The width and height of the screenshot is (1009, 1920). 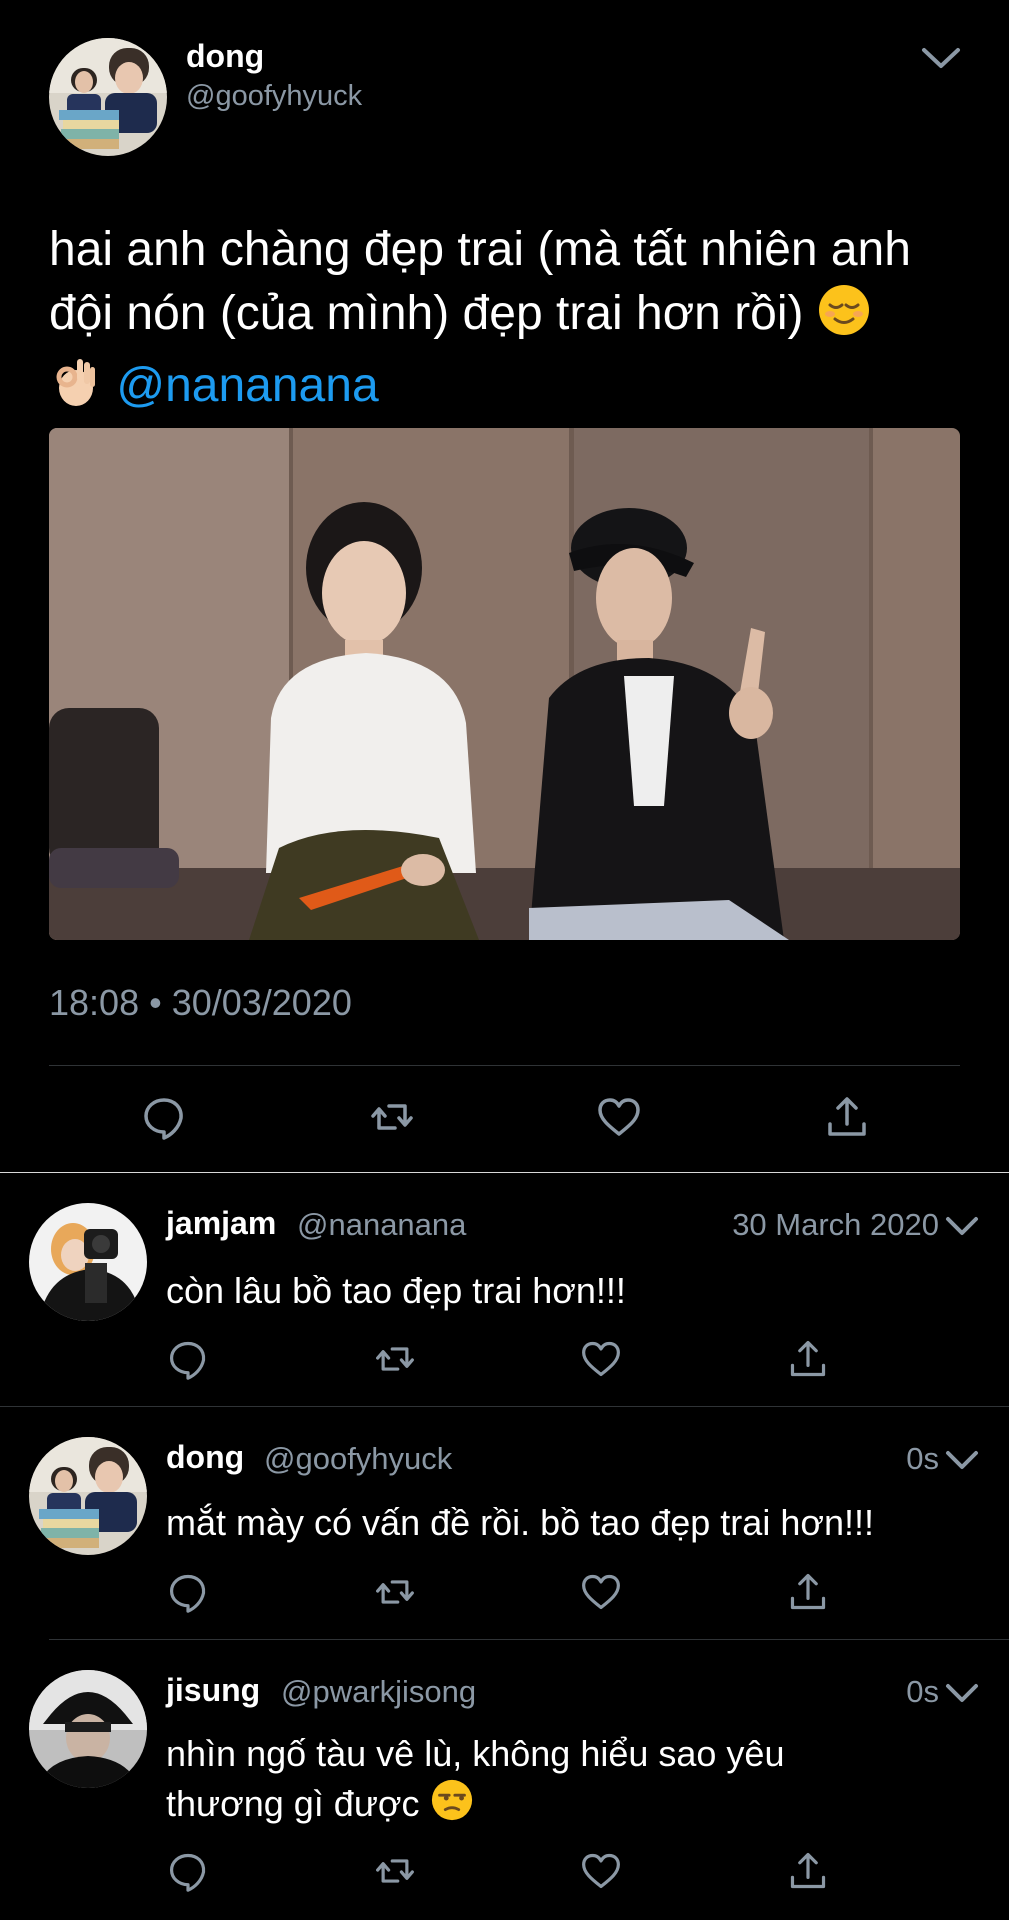 I want to click on reply-author-name: jamjam, so click(x=221, y=1223).